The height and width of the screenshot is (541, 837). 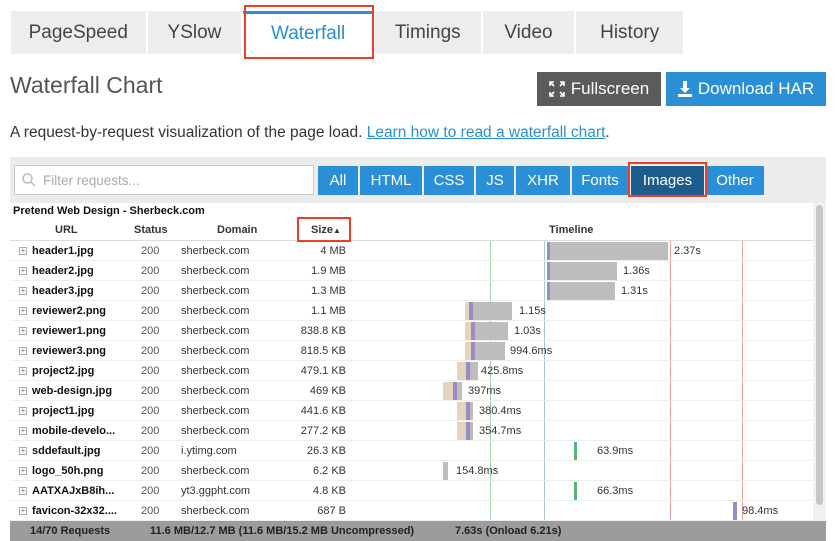 I want to click on table-scrollbar, so click(x=819, y=362).